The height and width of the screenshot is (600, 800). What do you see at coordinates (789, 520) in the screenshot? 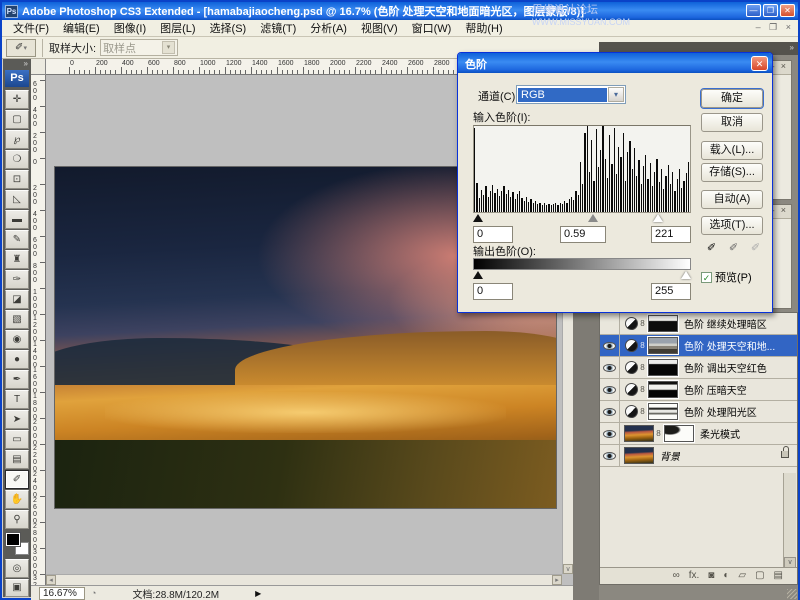
I see `layers-scrollbar: ∨` at bounding box center [789, 520].